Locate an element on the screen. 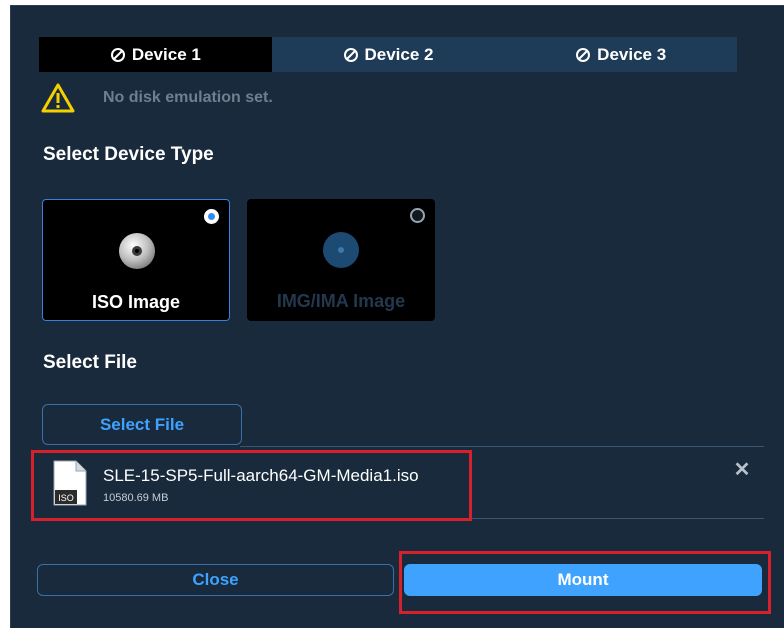 The image size is (784, 628). warning-triangle-icon is located at coordinates (58, 98).